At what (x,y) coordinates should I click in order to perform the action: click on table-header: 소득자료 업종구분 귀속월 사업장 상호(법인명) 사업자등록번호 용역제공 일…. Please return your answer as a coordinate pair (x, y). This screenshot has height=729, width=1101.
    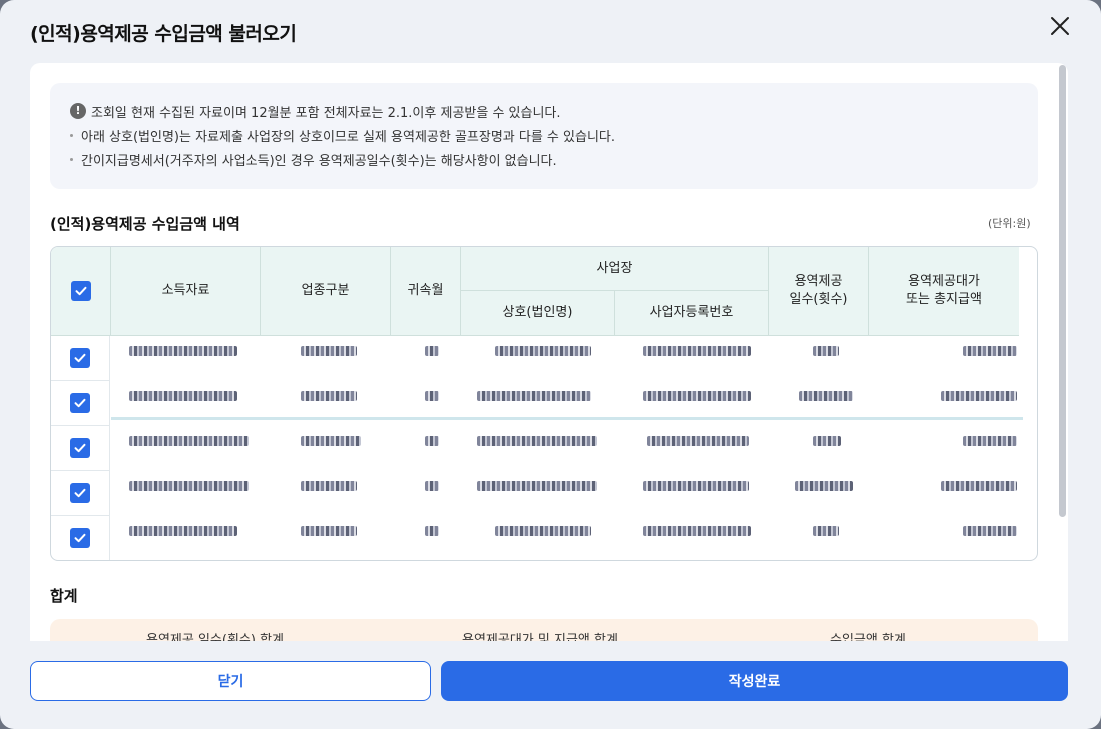
    Looking at the image, I should click on (535, 291).